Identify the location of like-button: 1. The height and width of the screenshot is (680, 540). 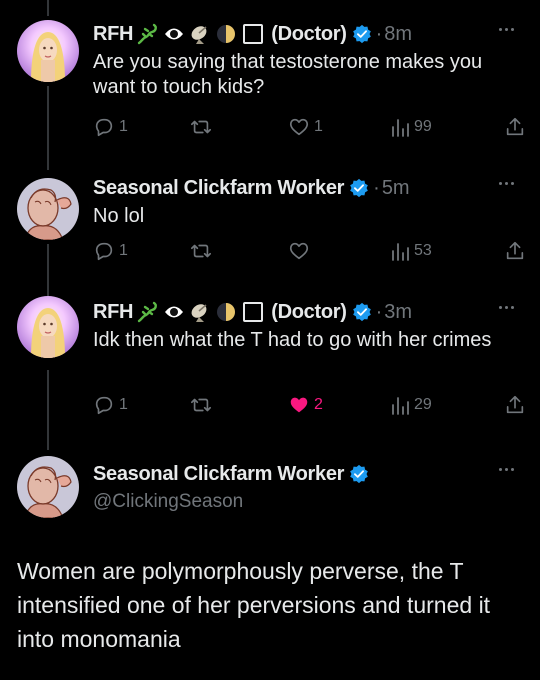
(305, 127).